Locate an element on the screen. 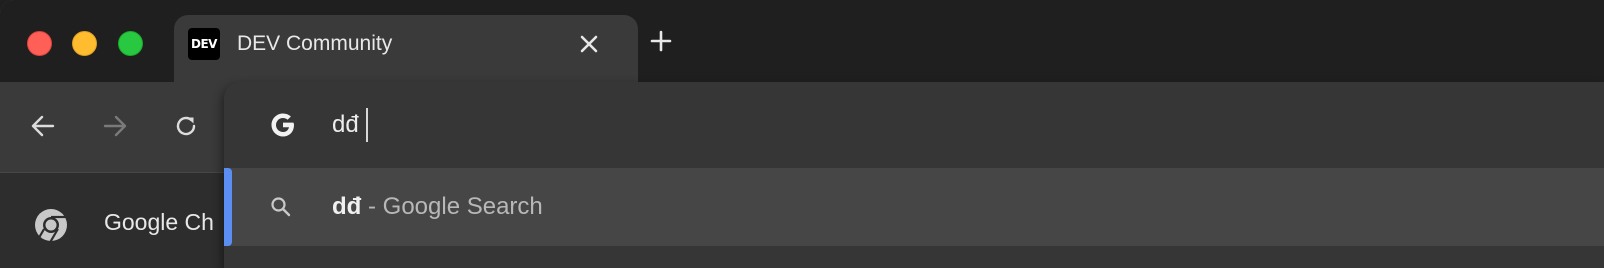 The height and width of the screenshot is (268, 1604). tab-title: DEV Community is located at coordinates (315, 43).